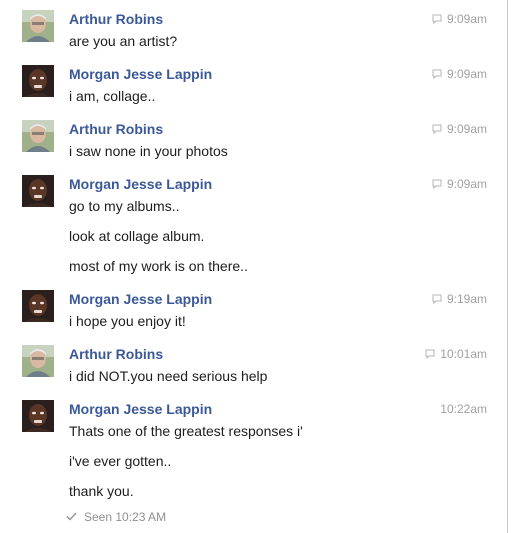 This screenshot has width=513, height=533. Describe the element at coordinates (466, 299) in the screenshot. I see `time-label: 9:19am` at that location.